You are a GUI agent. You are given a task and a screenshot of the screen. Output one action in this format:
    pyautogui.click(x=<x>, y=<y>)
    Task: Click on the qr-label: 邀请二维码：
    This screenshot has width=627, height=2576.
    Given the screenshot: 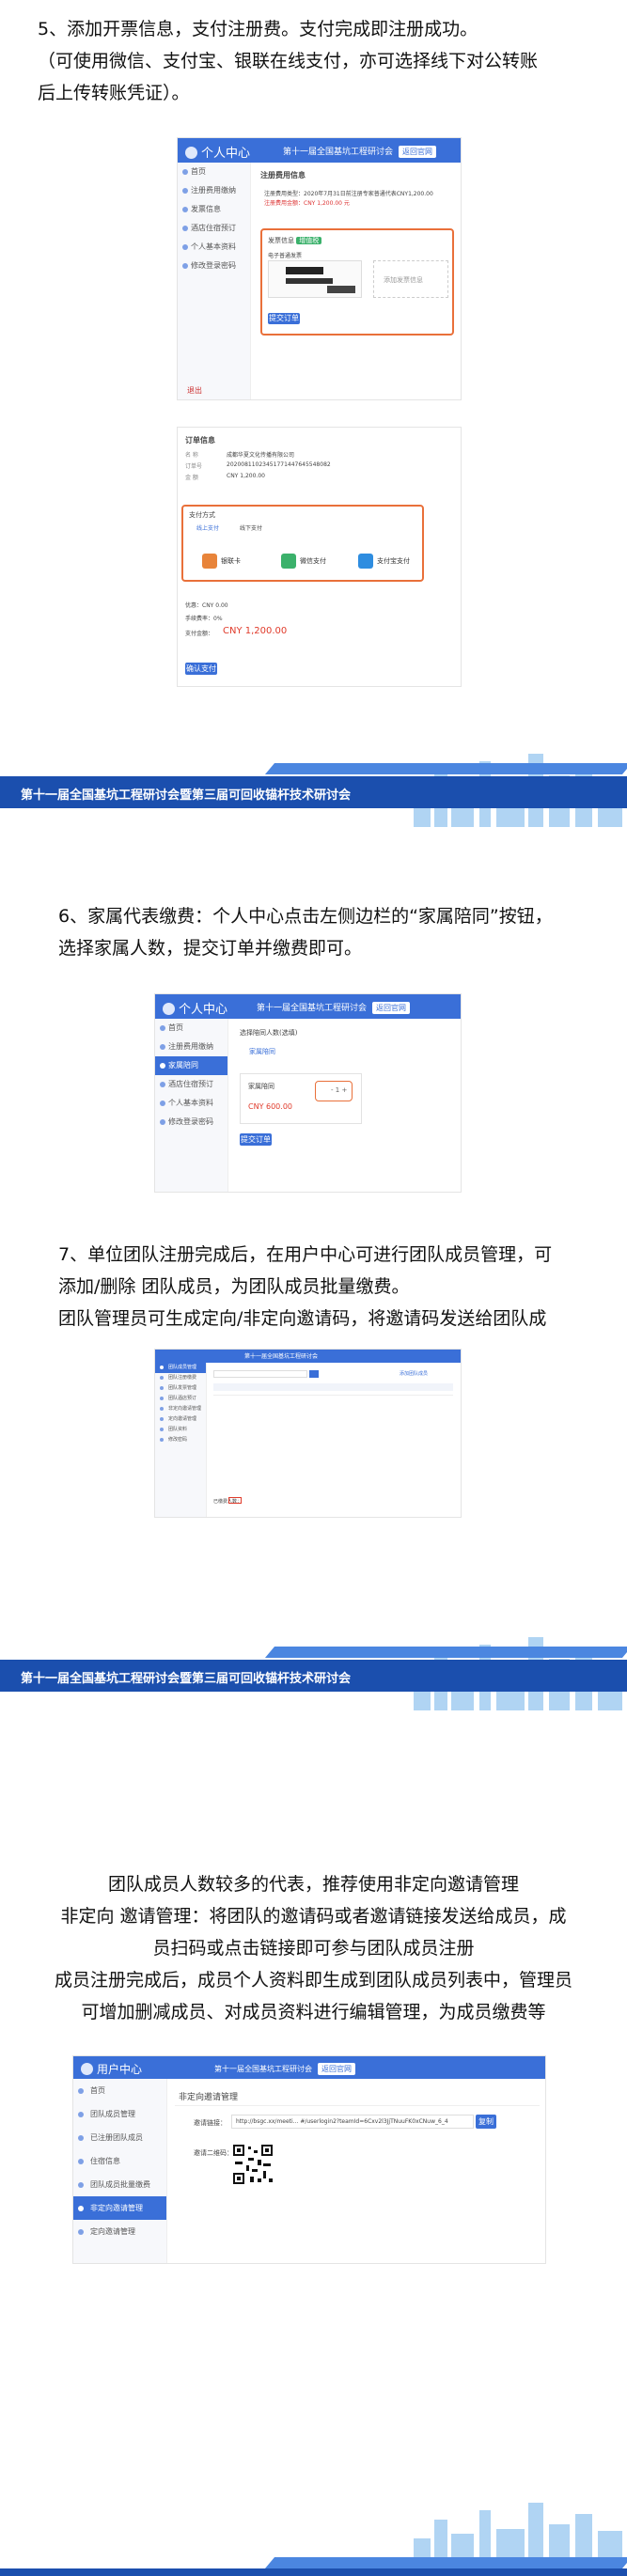 What is the action you would take?
    pyautogui.click(x=213, y=2153)
    